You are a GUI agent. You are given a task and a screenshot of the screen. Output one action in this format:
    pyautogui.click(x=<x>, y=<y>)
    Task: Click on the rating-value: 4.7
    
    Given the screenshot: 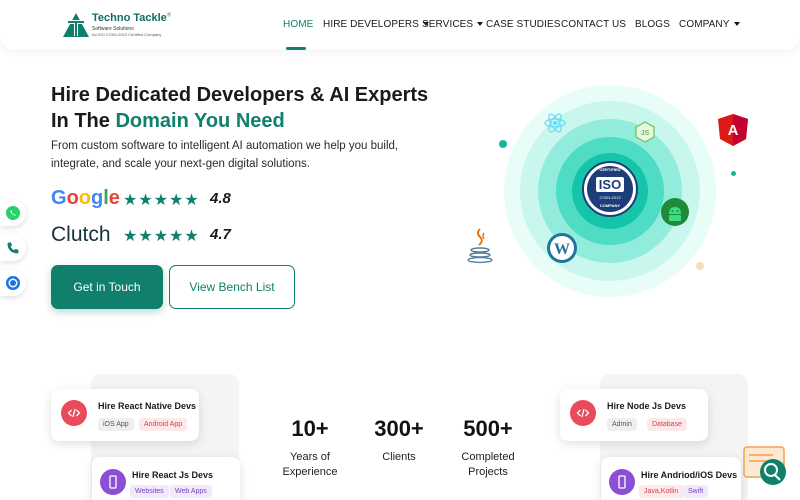 What is the action you would take?
    pyautogui.click(x=220, y=234)
    